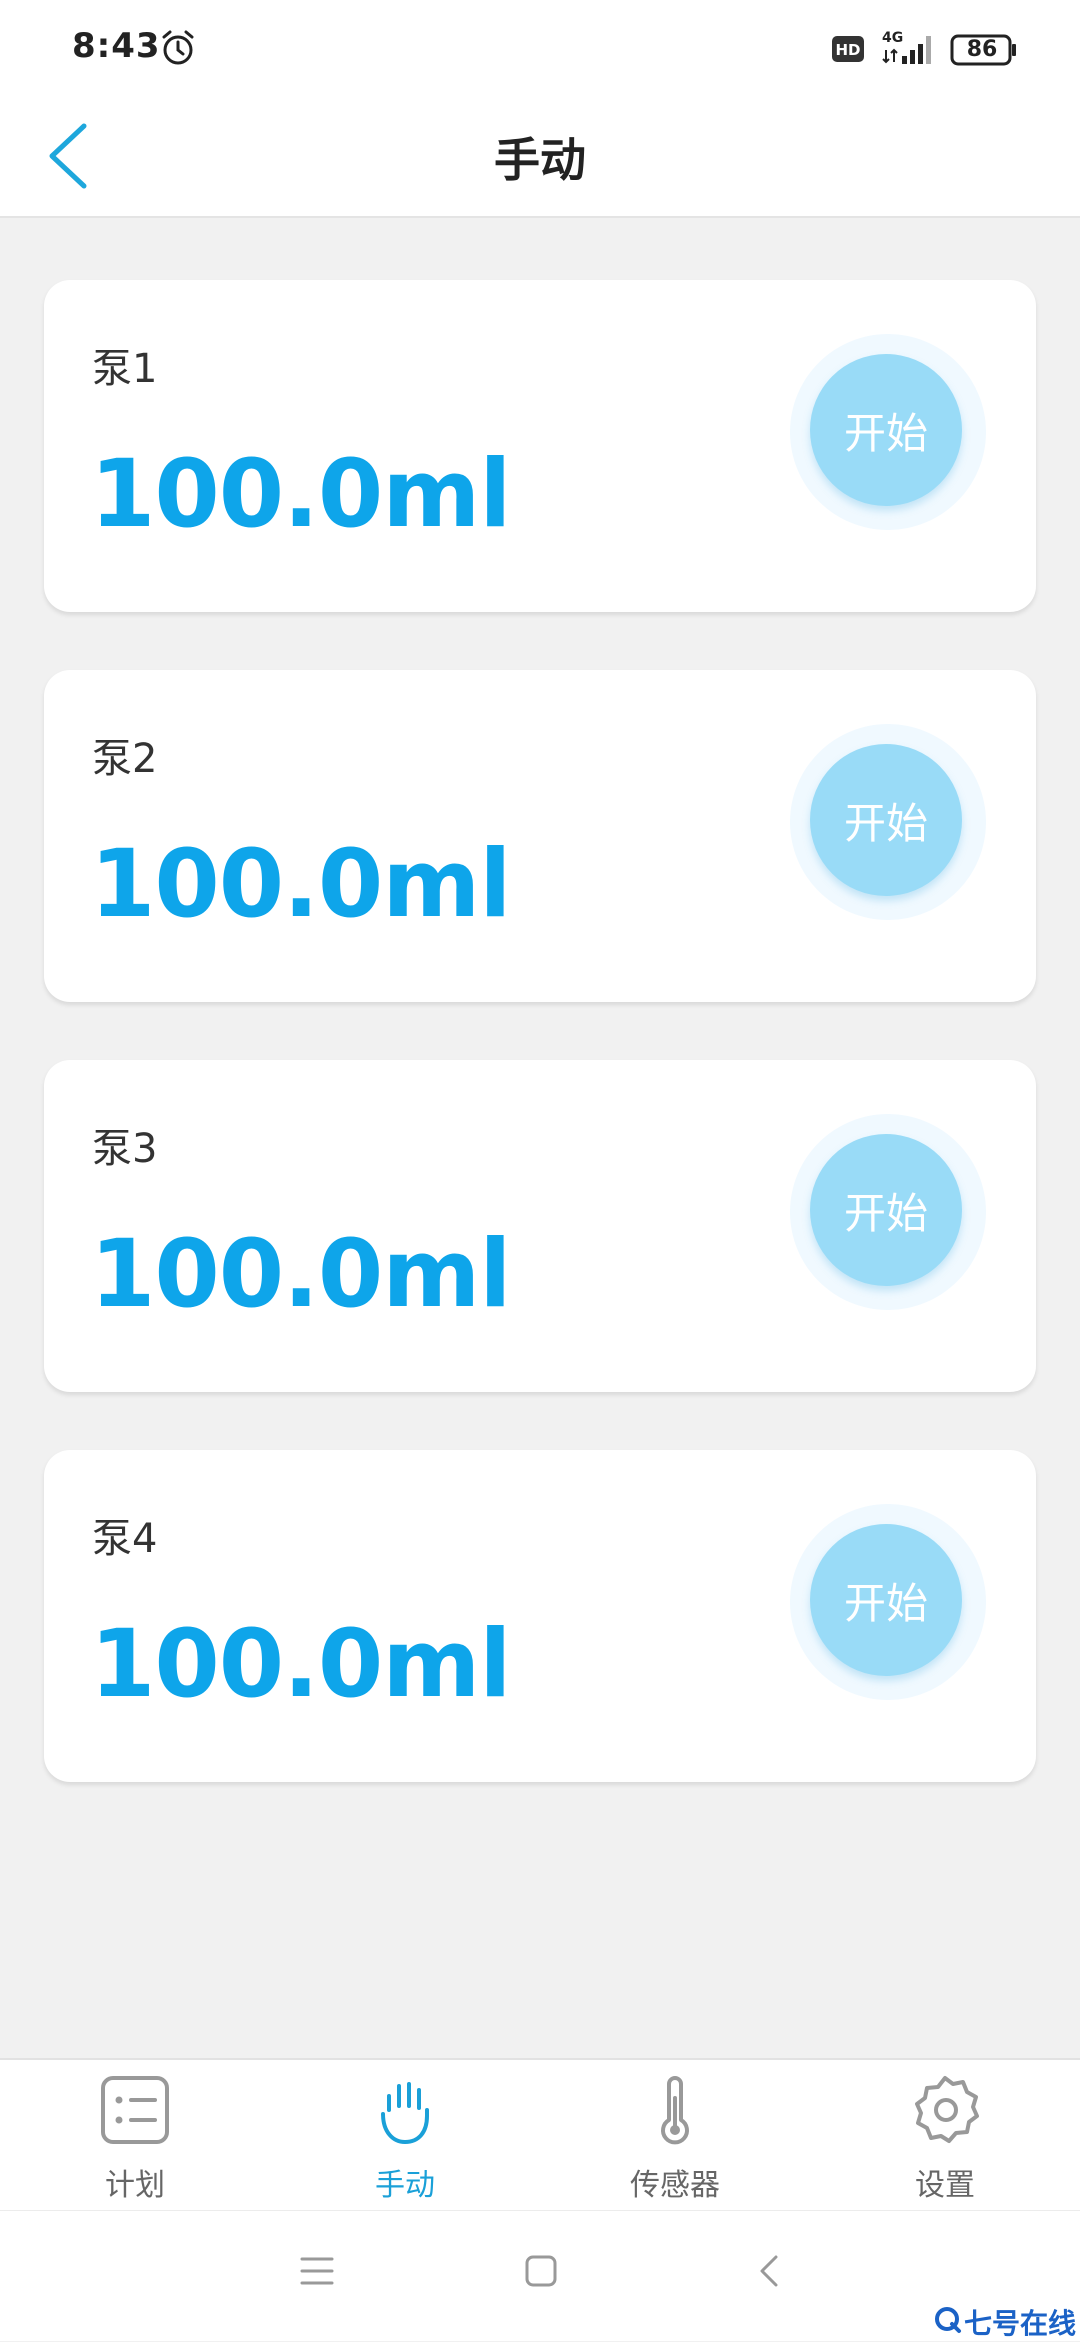 This screenshot has width=1080, height=2342. Describe the element at coordinates (116, 46) in the screenshot. I see `status-time: 8:43` at that location.